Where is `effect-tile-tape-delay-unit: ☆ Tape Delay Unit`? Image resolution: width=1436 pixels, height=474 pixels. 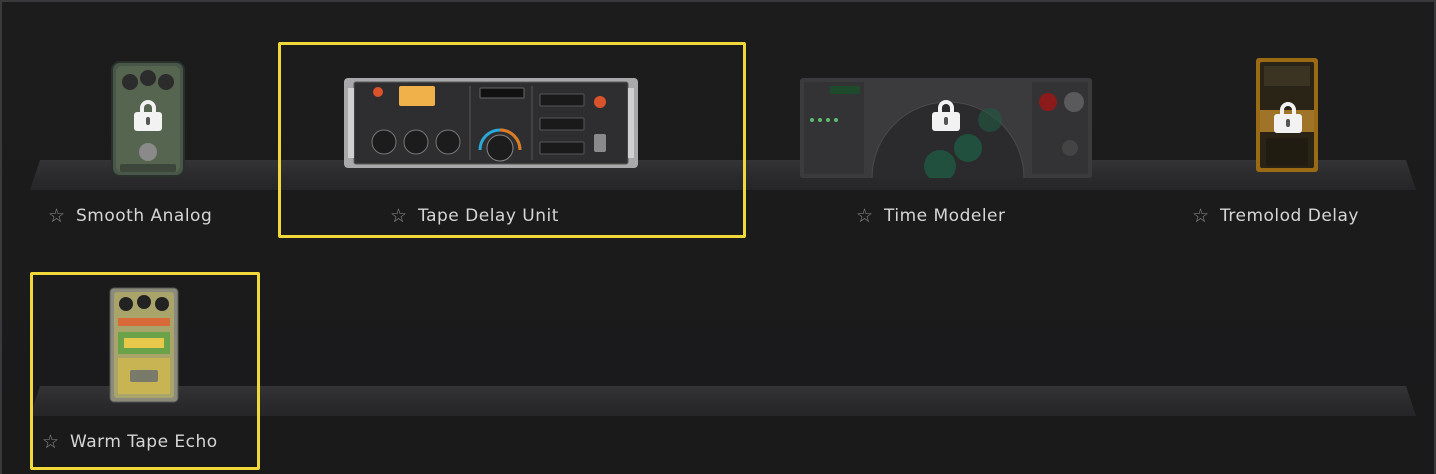 effect-tile-tape-delay-unit: ☆ Tape Delay Unit is located at coordinates (512, 140).